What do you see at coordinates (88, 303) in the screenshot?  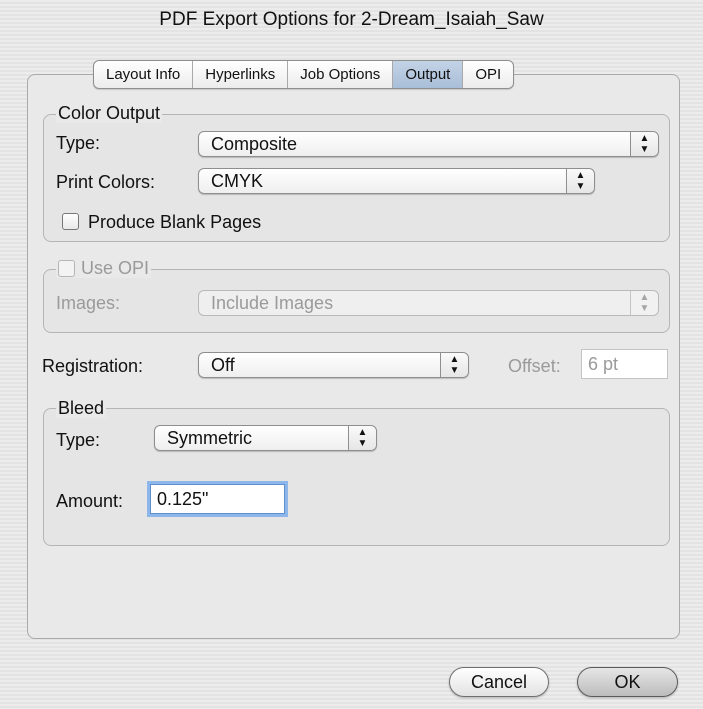 I see `opi-images-label: Images:` at bounding box center [88, 303].